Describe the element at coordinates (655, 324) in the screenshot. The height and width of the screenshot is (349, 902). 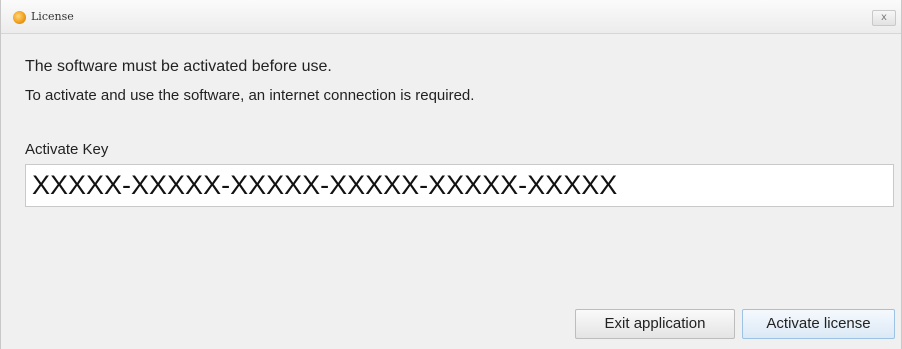
I see `exit-application-button: Exit application` at that location.